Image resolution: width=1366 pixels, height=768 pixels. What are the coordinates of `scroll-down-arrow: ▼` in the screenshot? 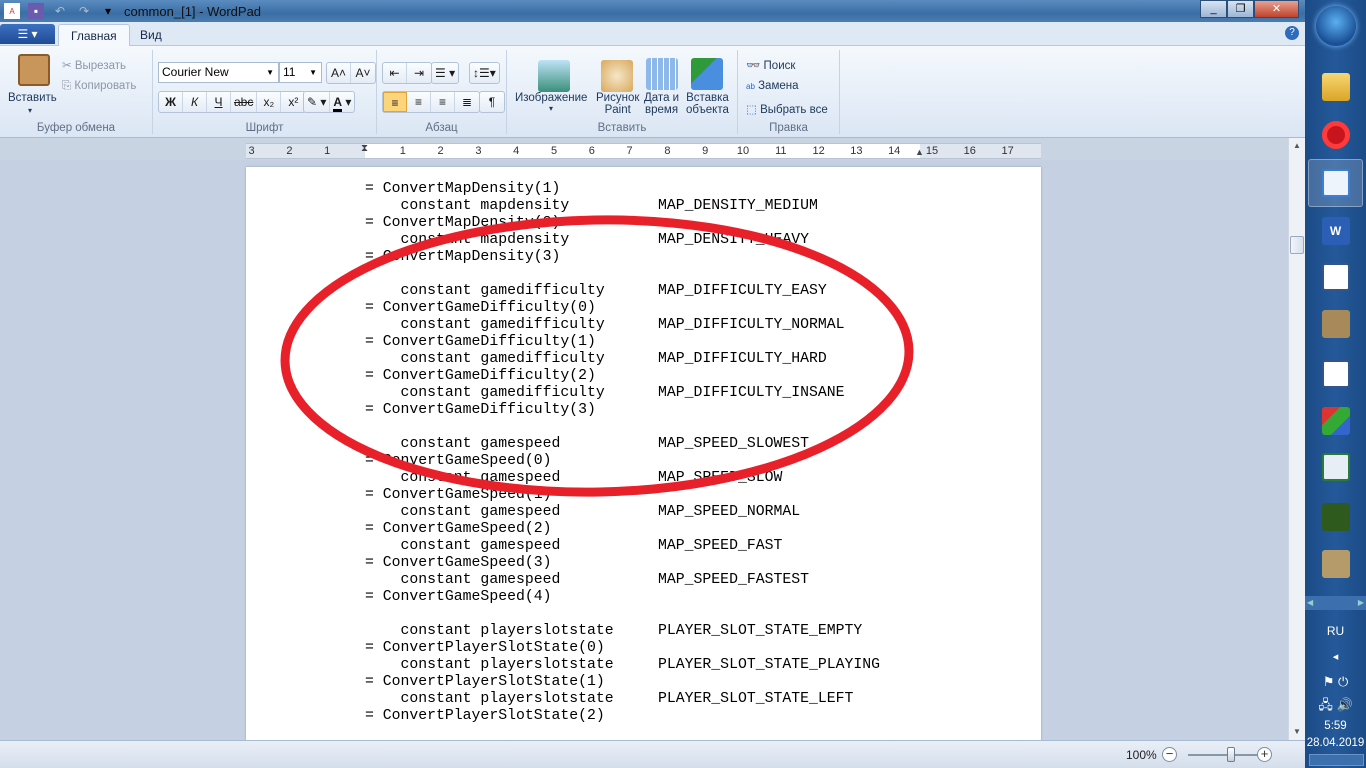 It's located at (1297, 732).